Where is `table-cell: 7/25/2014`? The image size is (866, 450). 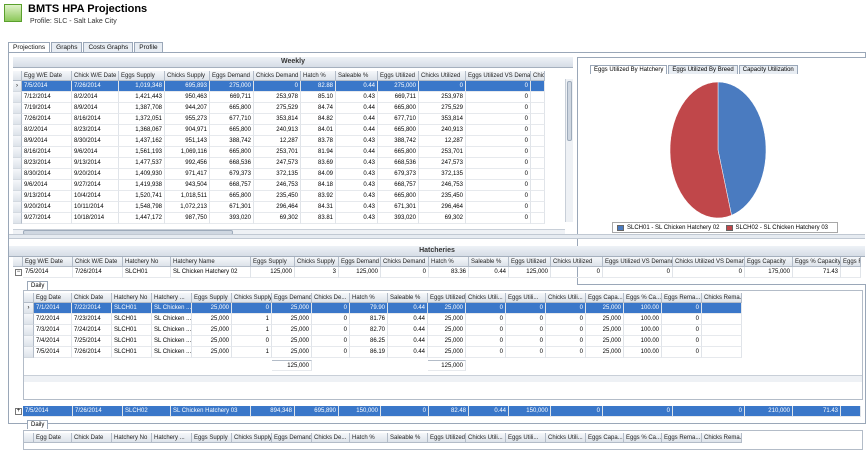
table-cell: 7/25/2014 is located at coordinates (92, 341).